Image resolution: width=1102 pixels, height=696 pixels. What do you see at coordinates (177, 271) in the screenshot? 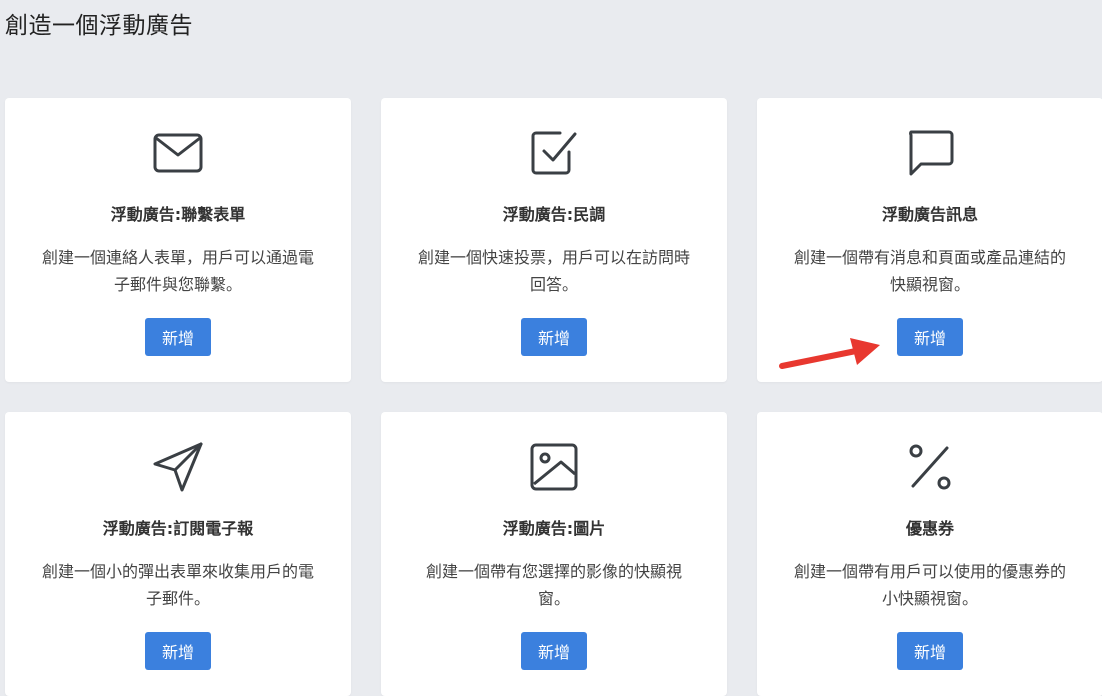
I see `card-description: 創建一個連絡人表單，用戶可以通過電子郵件與您聯繫。` at bounding box center [177, 271].